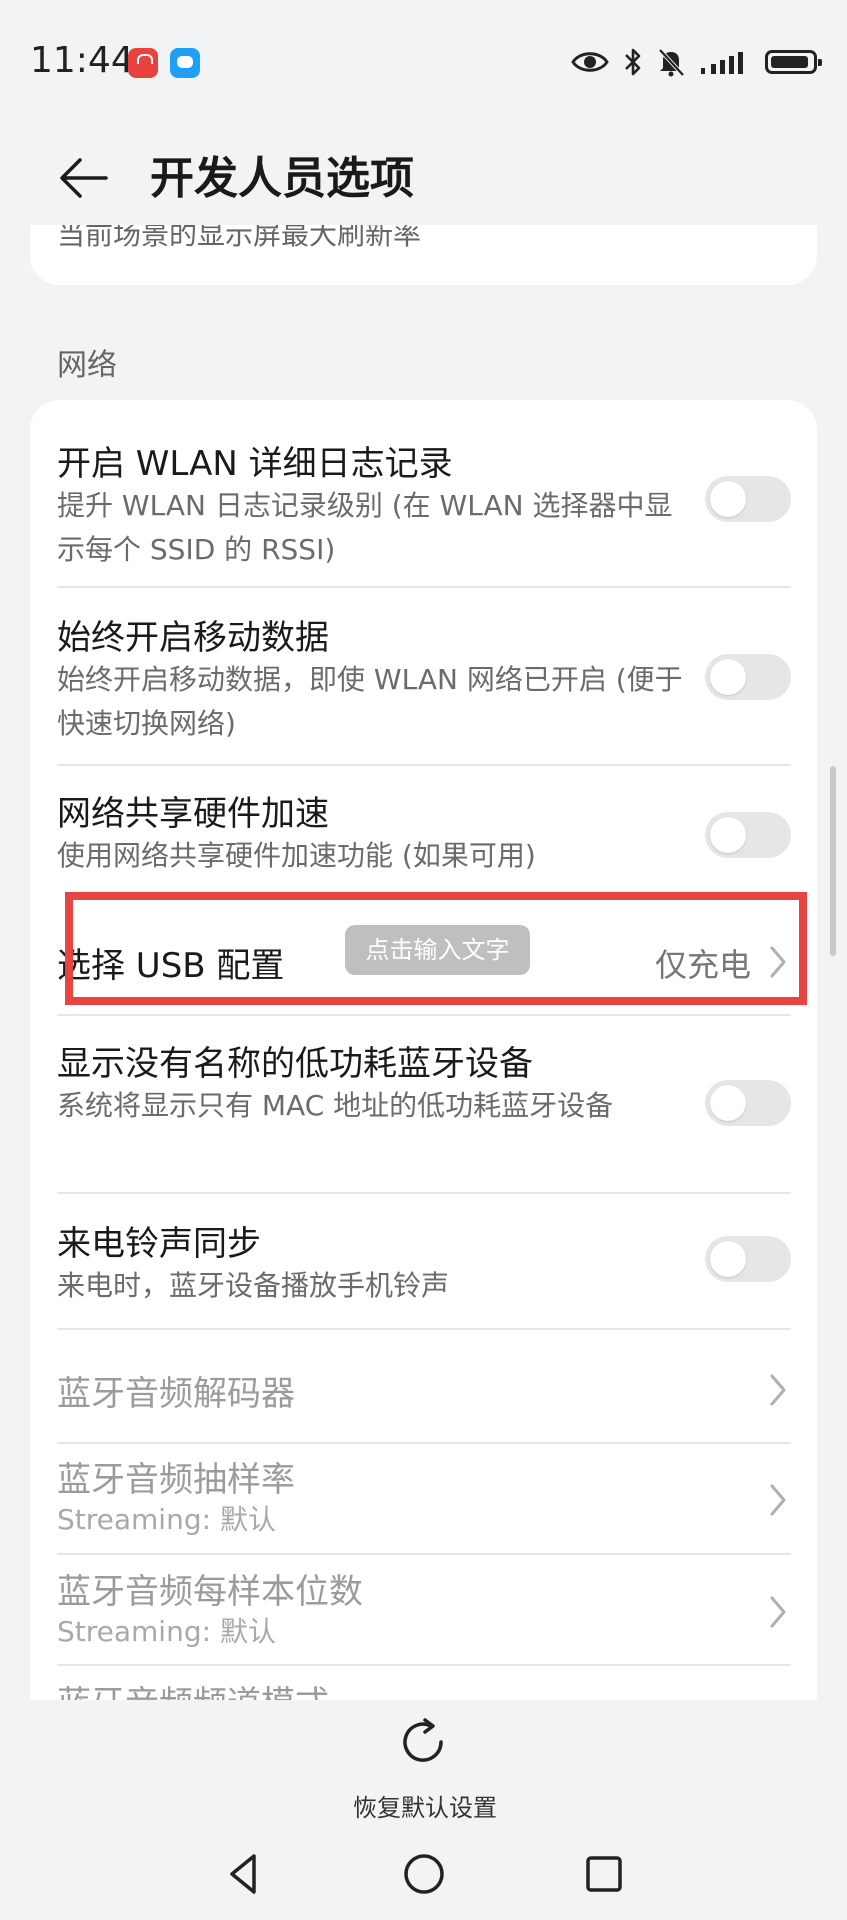  I want to click on setting-title: 显示没有名称的低功耗蓝牙设备, so click(295, 1064).